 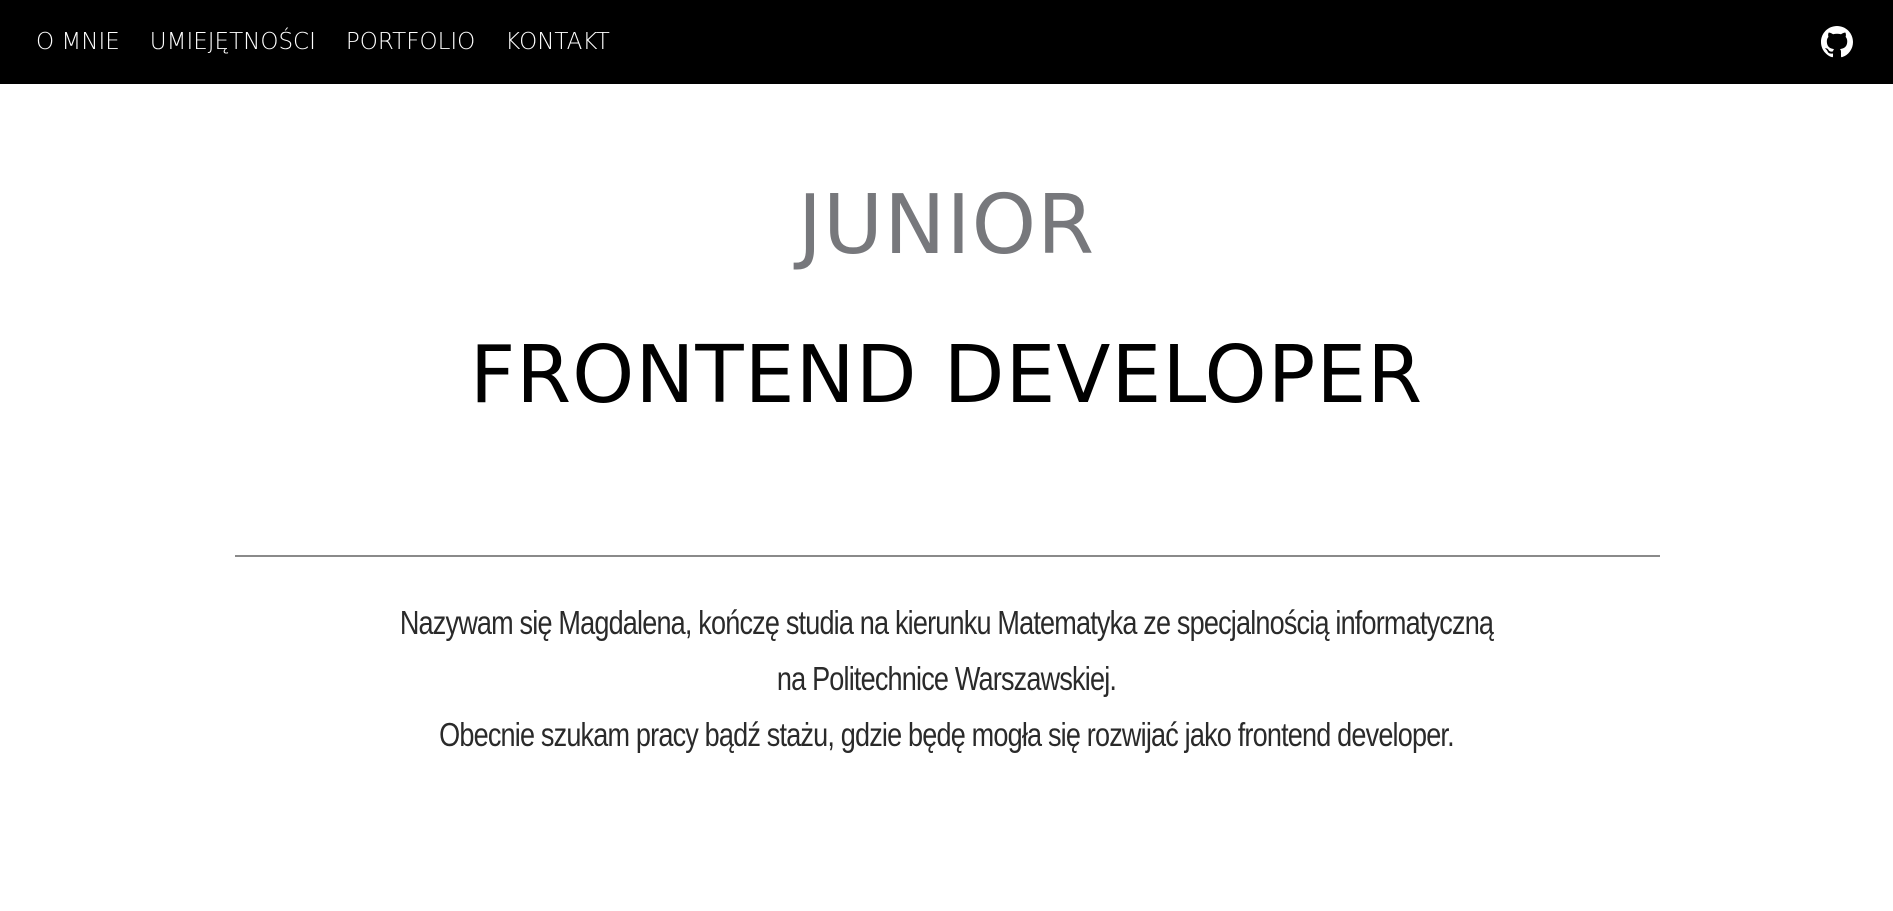 I want to click on github-icon, so click(x=1837, y=42).